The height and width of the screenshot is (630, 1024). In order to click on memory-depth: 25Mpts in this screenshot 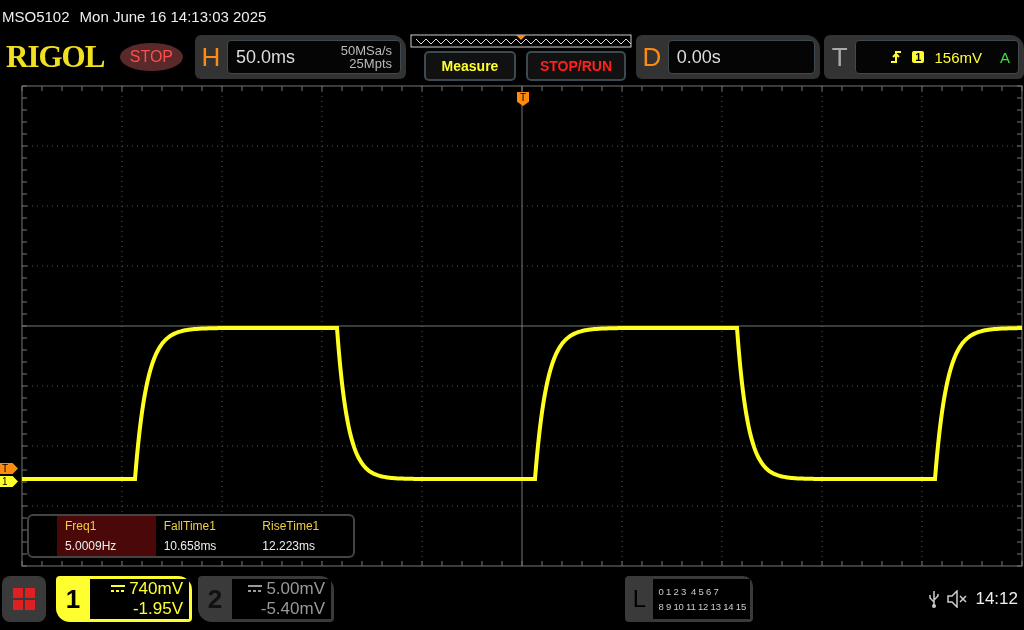, I will do `click(370, 63)`.